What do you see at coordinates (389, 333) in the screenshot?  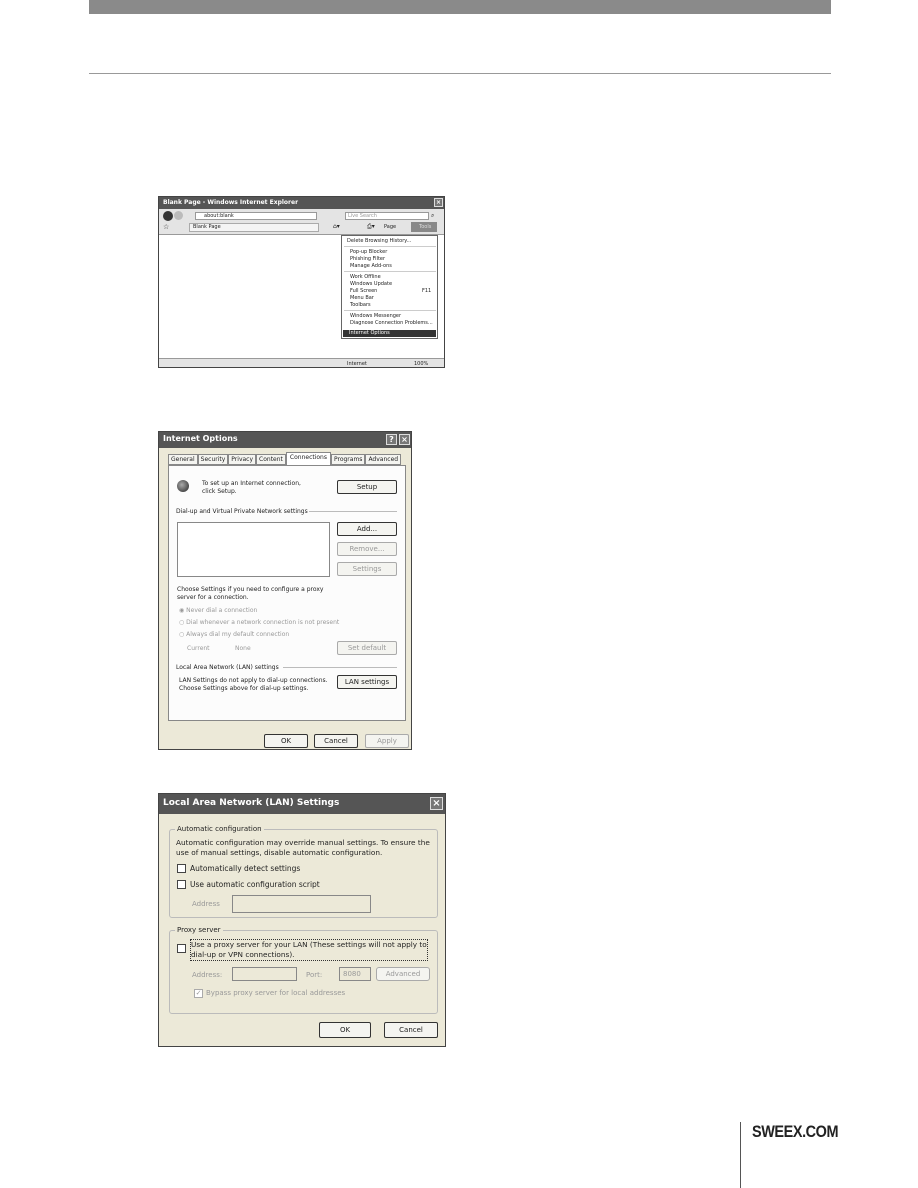 I see `menu-item-internet-options: Internet Options` at bounding box center [389, 333].